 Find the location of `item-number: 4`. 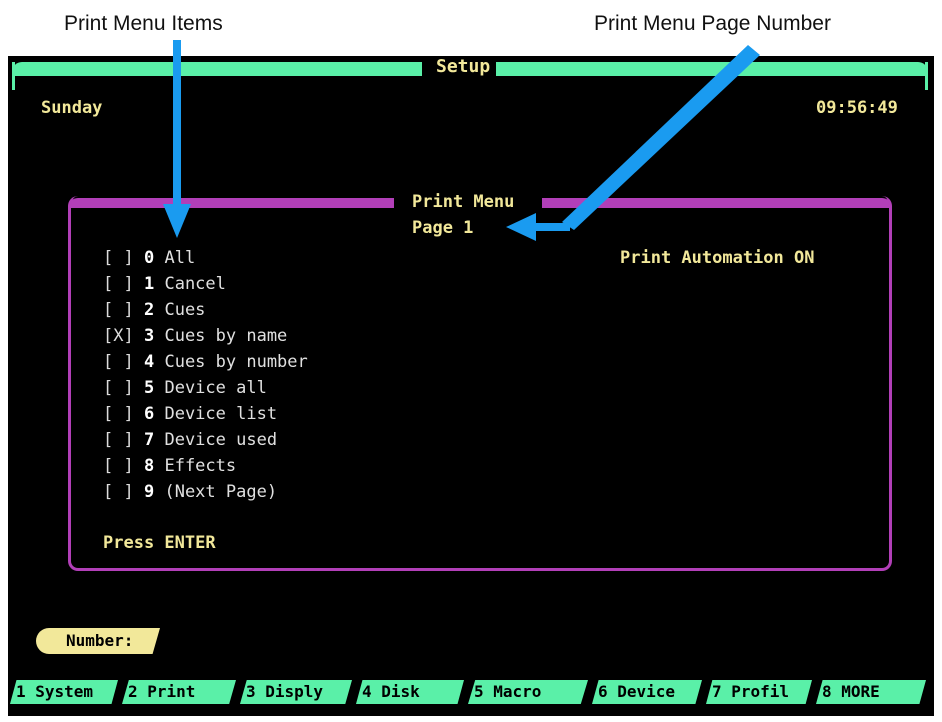

item-number: 4 is located at coordinates (149, 362).